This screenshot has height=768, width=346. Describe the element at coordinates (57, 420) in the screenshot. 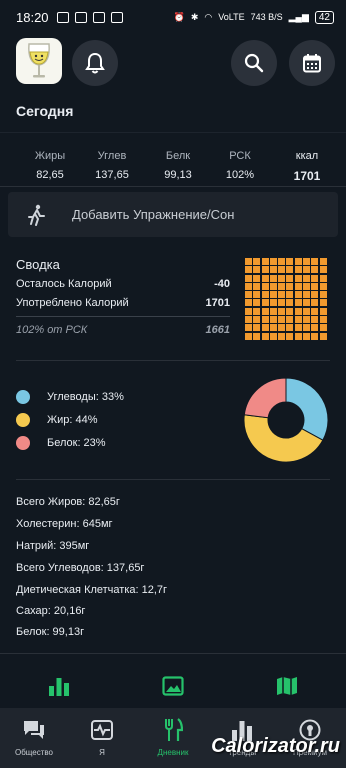

I see `legend-fat: Жир: 44%` at that location.